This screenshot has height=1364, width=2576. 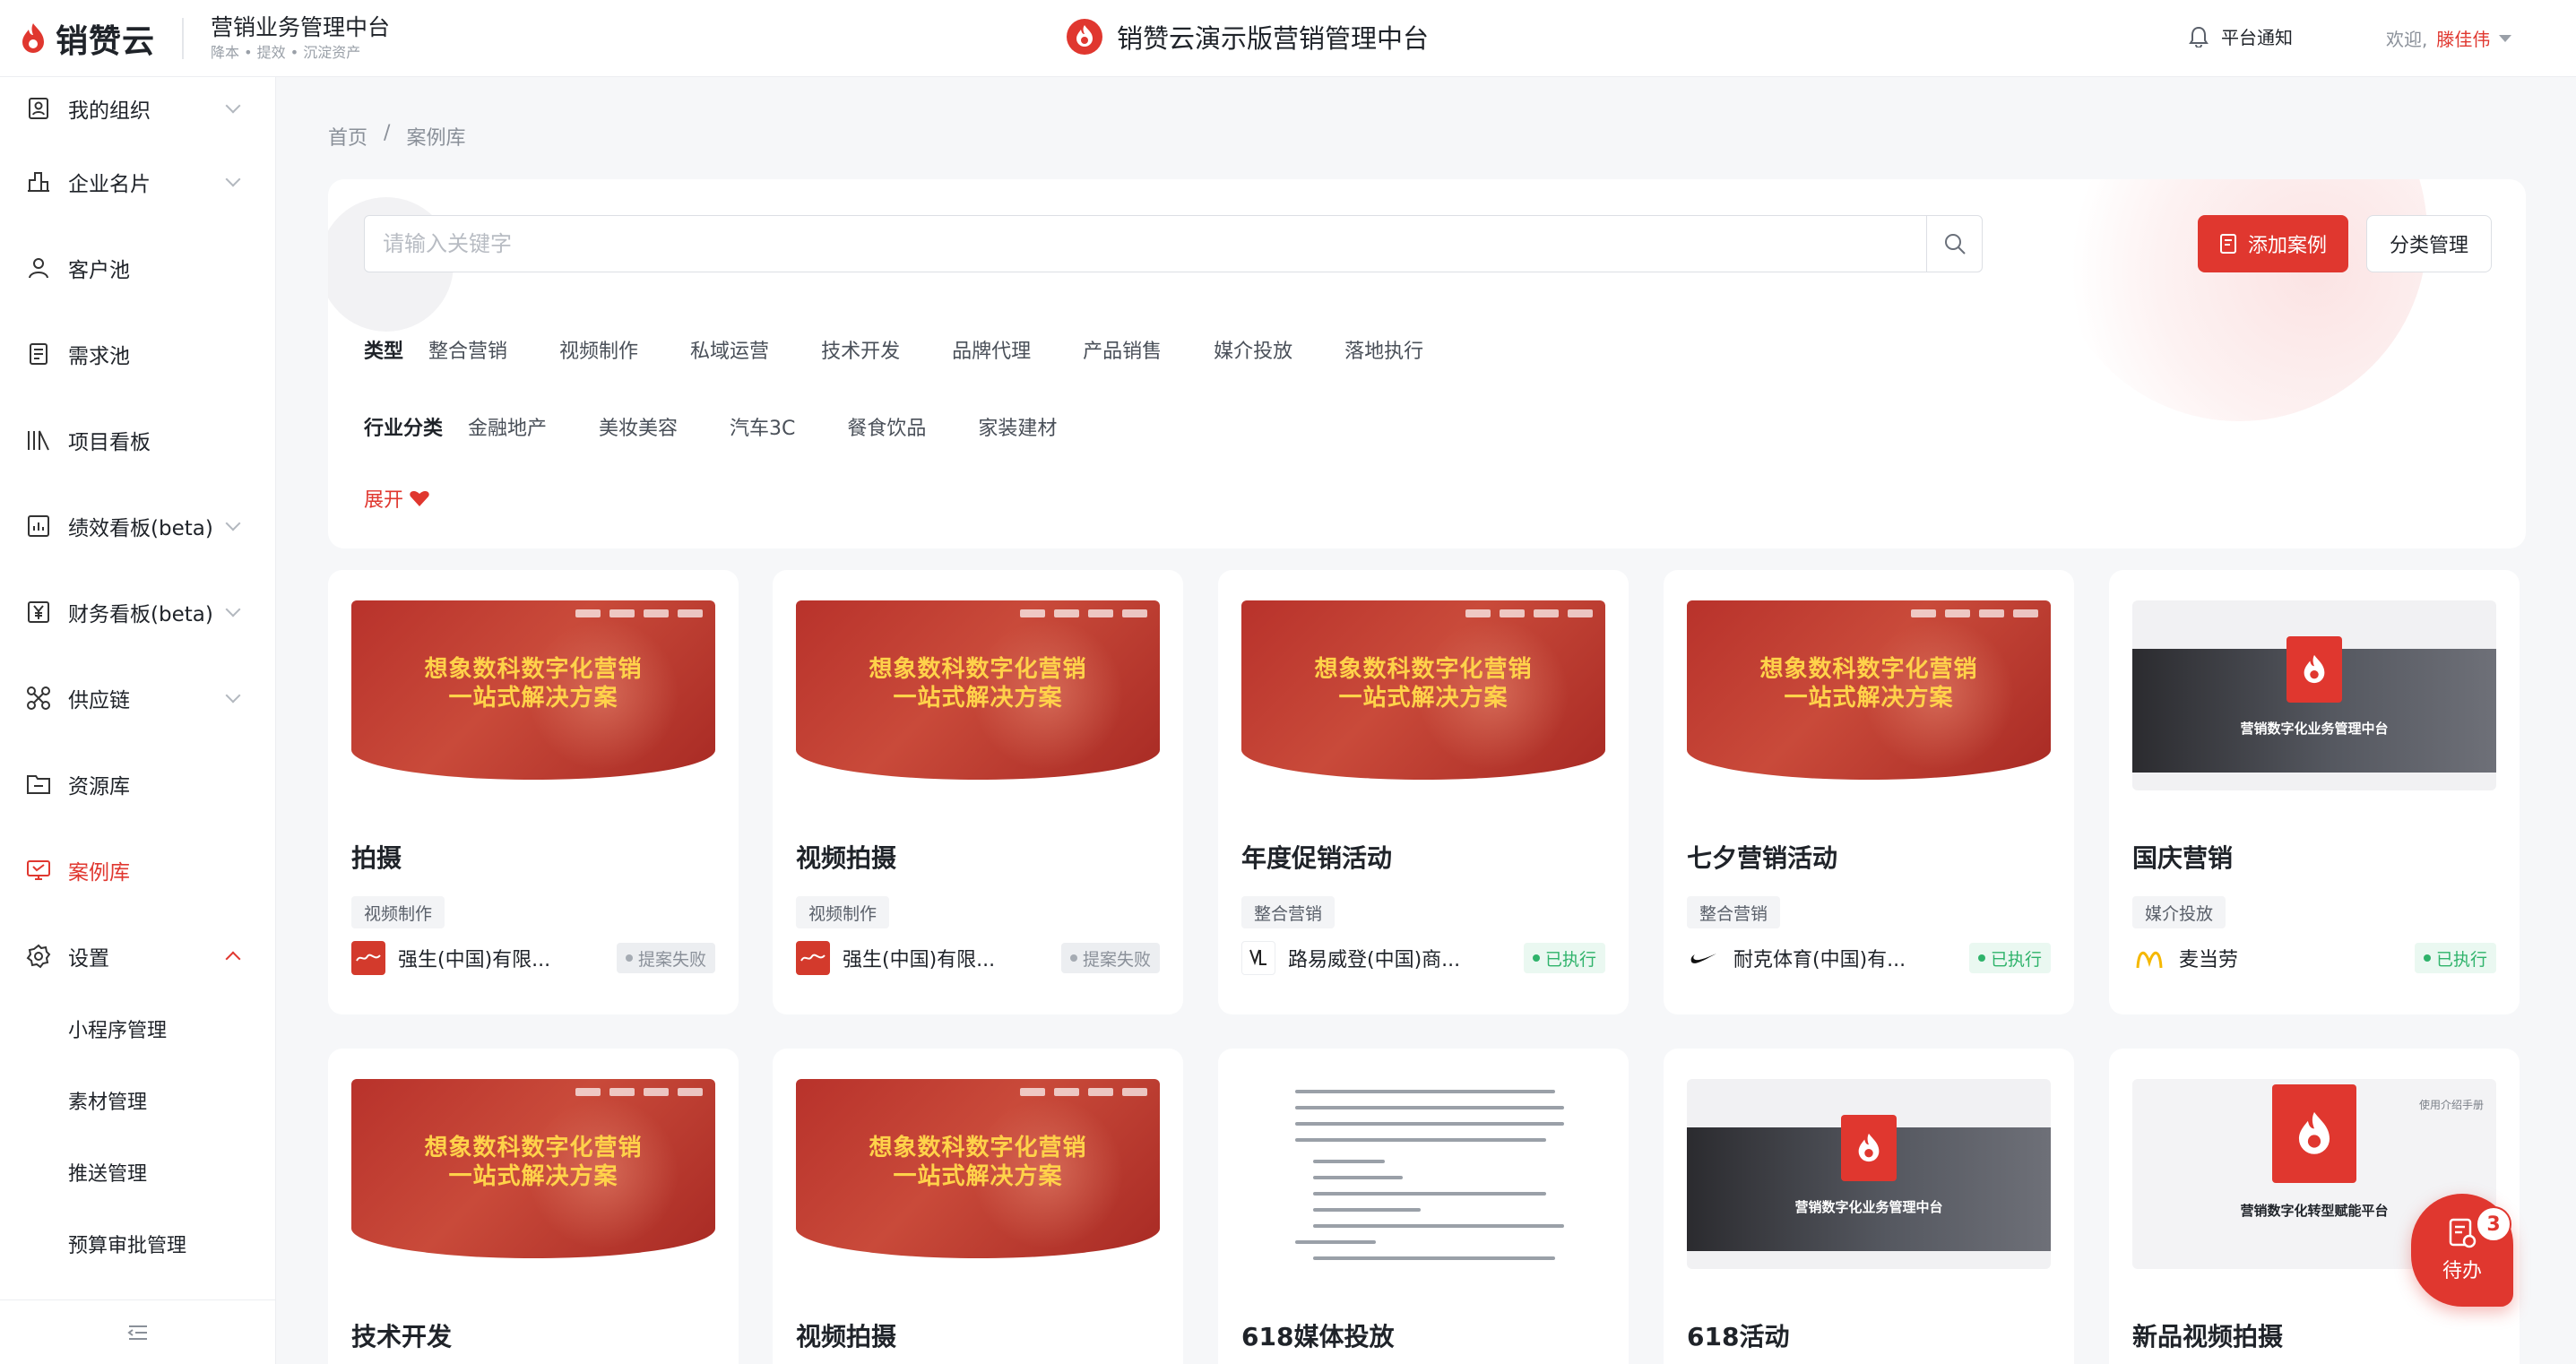 What do you see at coordinates (347, 136) in the screenshot?
I see `breadcrumb-home: 首页` at bounding box center [347, 136].